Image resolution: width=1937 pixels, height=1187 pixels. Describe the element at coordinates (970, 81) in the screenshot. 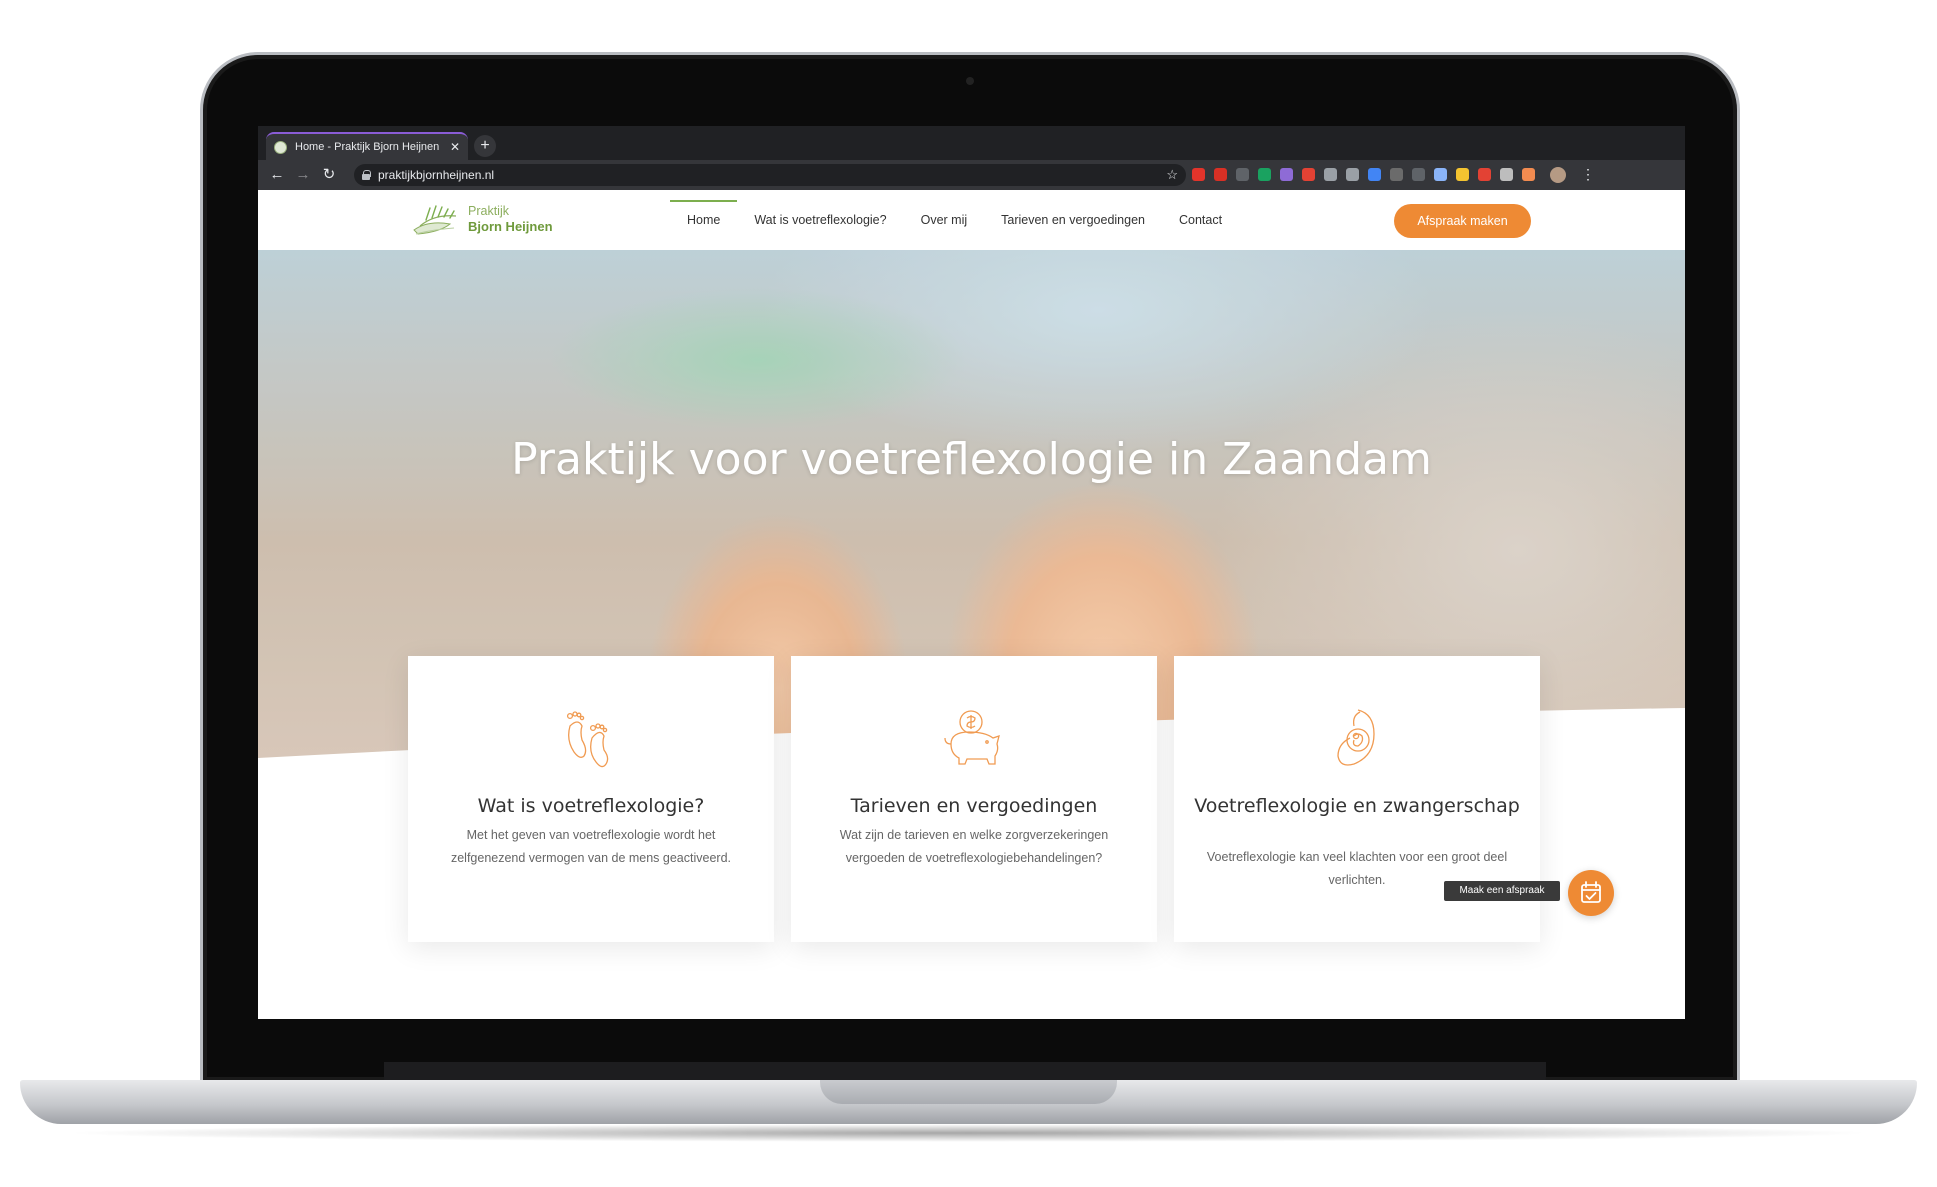

I see `camera` at that location.